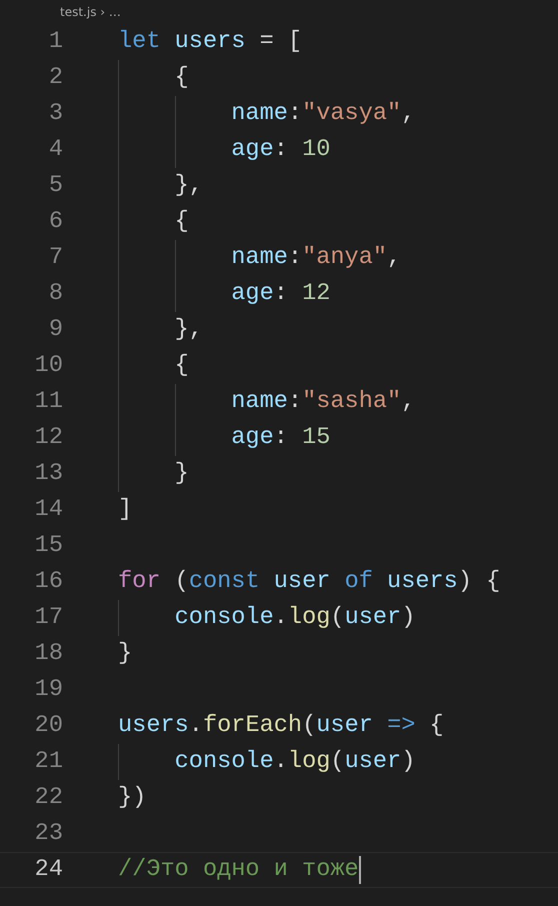 Image resolution: width=558 pixels, height=906 pixels. What do you see at coordinates (48, 438) in the screenshot?
I see `line-number: 12` at bounding box center [48, 438].